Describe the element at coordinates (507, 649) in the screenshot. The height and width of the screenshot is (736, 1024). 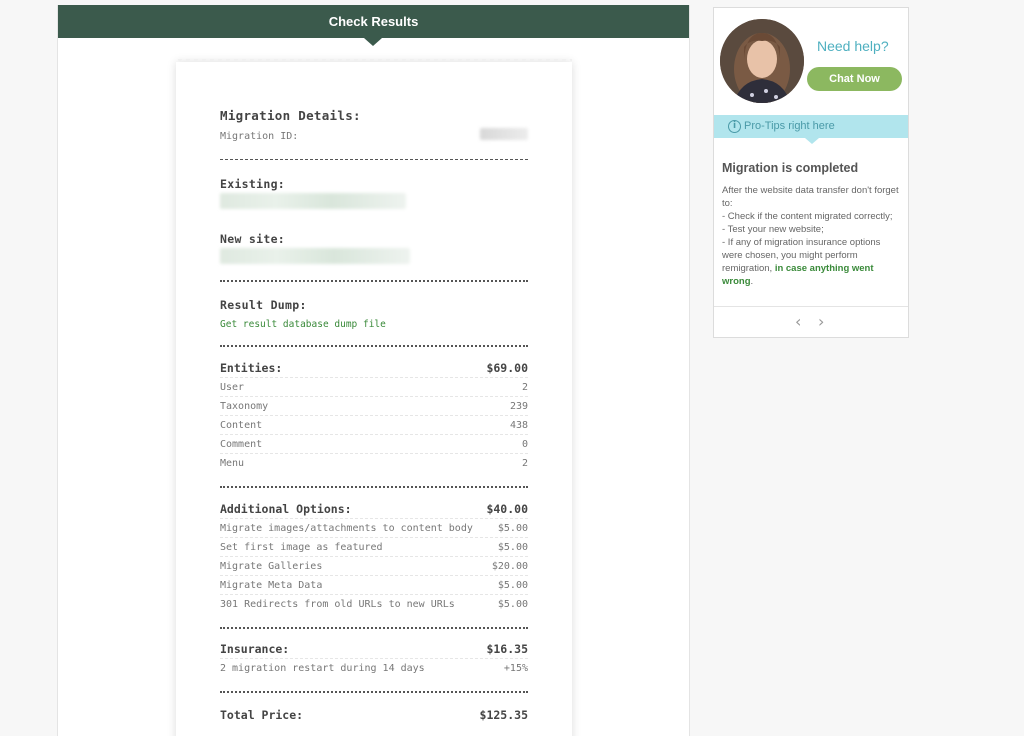
I see `insurance-total: $16.35` at that location.